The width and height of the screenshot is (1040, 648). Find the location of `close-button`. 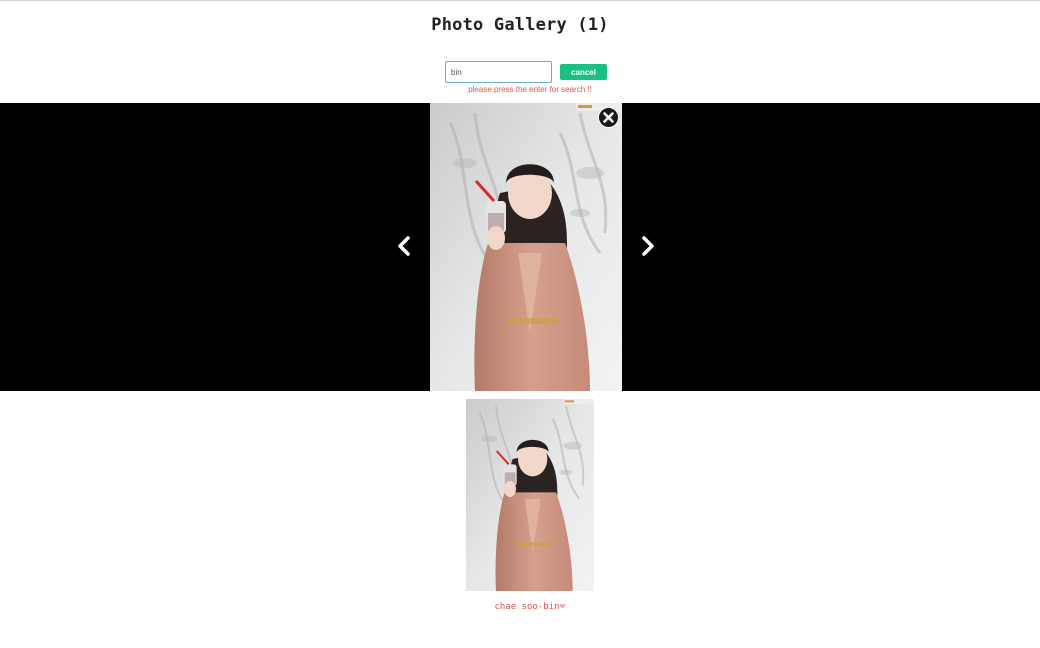

close-button is located at coordinates (608, 117).